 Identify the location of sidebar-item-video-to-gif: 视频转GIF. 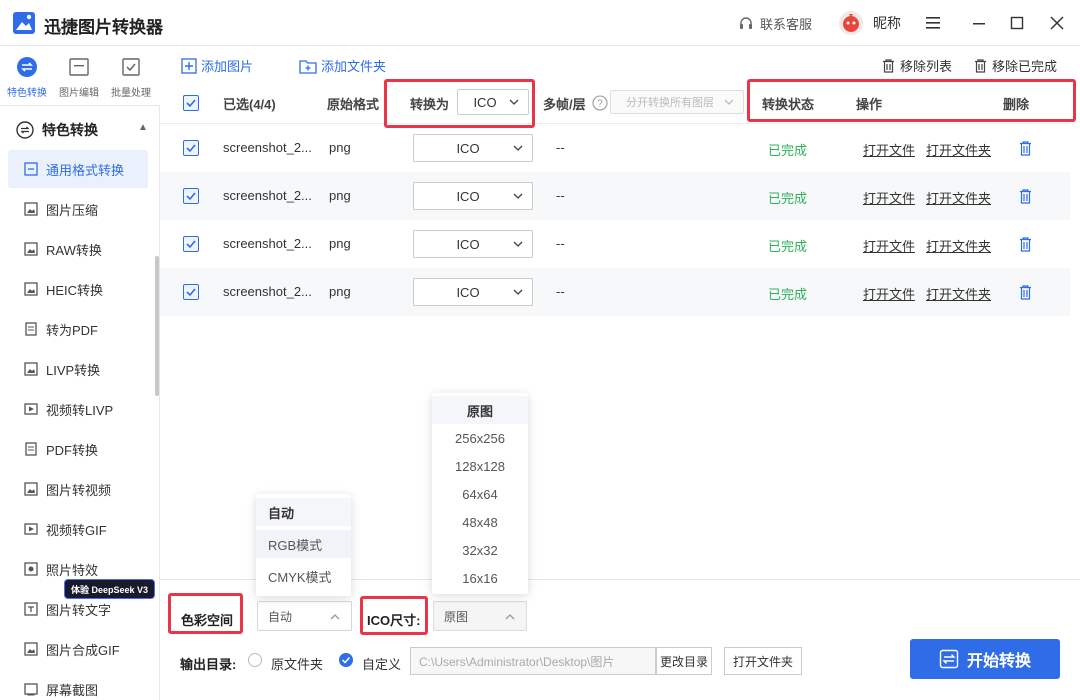
(78, 529).